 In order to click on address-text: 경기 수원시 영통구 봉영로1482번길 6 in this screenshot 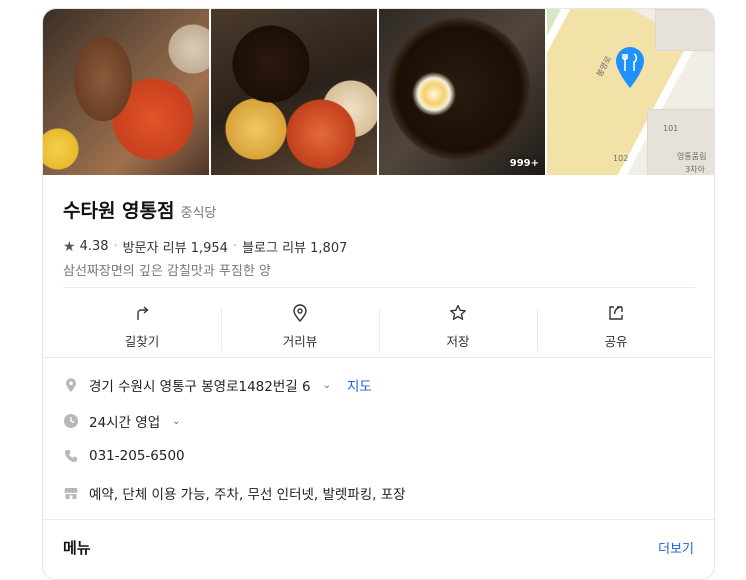, I will do `click(200, 385)`.